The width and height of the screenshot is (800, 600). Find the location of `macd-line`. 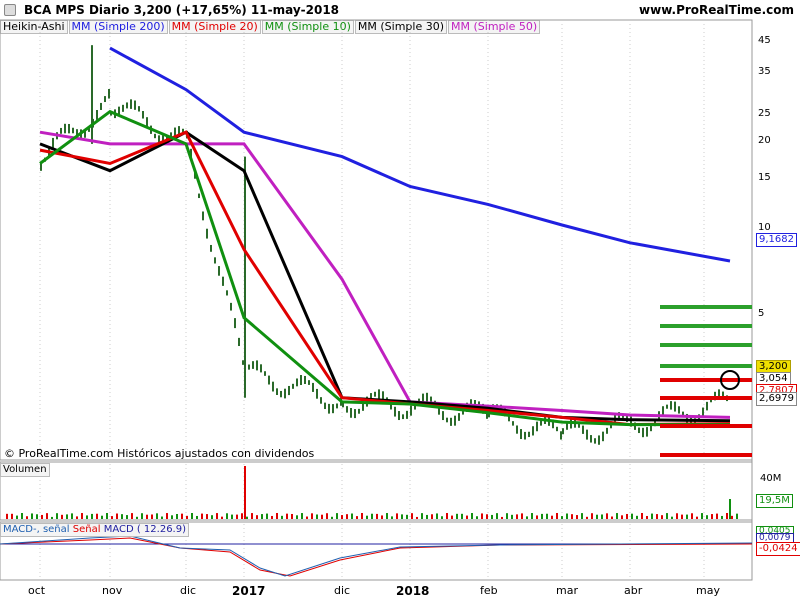

macd-line is located at coordinates (376, 556).